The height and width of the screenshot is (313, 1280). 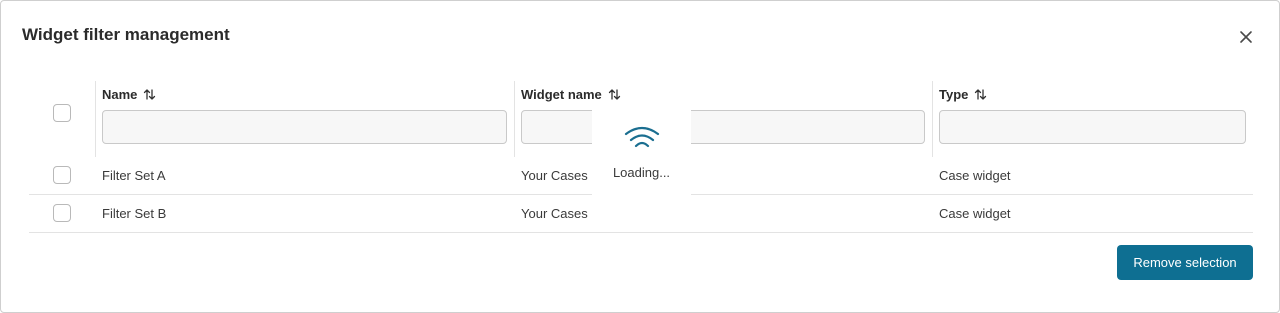 I want to click on row-name: Filter Set A, so click(x=134, y=175).